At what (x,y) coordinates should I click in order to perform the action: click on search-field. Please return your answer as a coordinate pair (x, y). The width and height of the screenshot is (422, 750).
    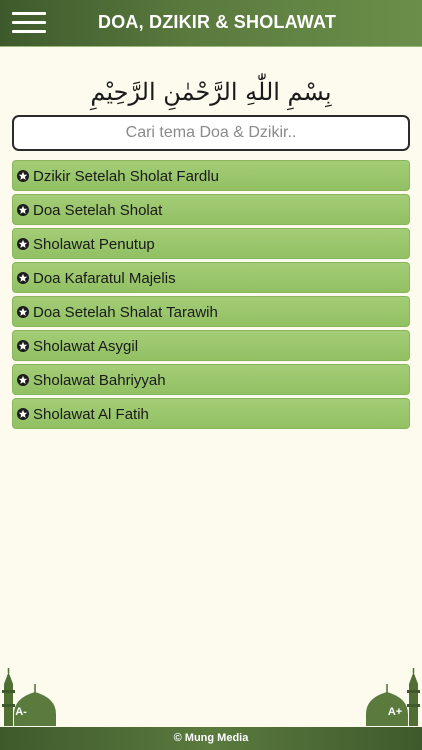
    Looking at the image, I should click on (211, 133).